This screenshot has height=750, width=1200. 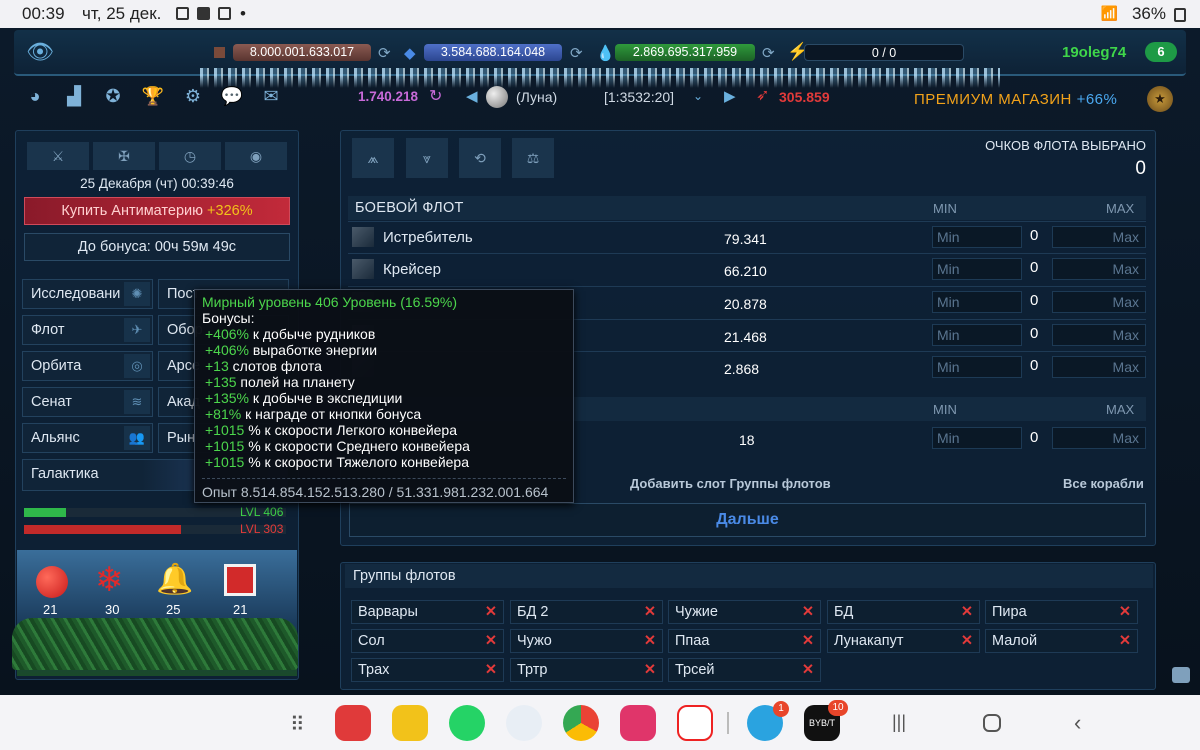 I want to click on fleet-group-item: Трах ✕, so click(x=427, y=670).